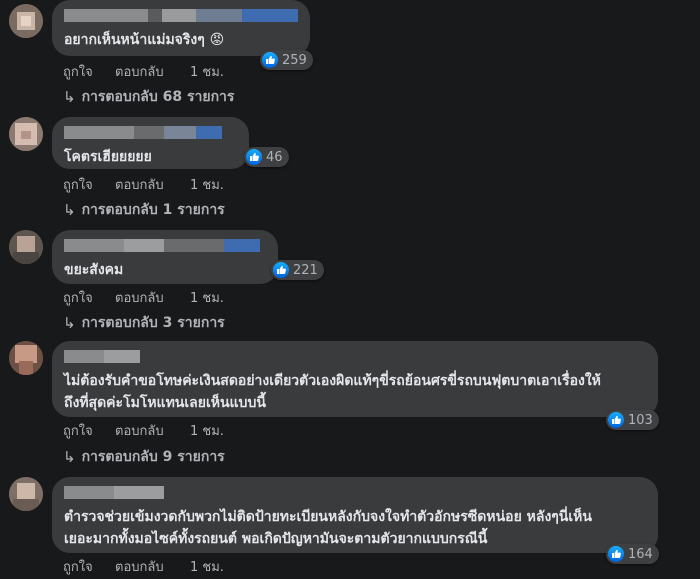  I want to click on reaction-count: 103, so click(632, 420).